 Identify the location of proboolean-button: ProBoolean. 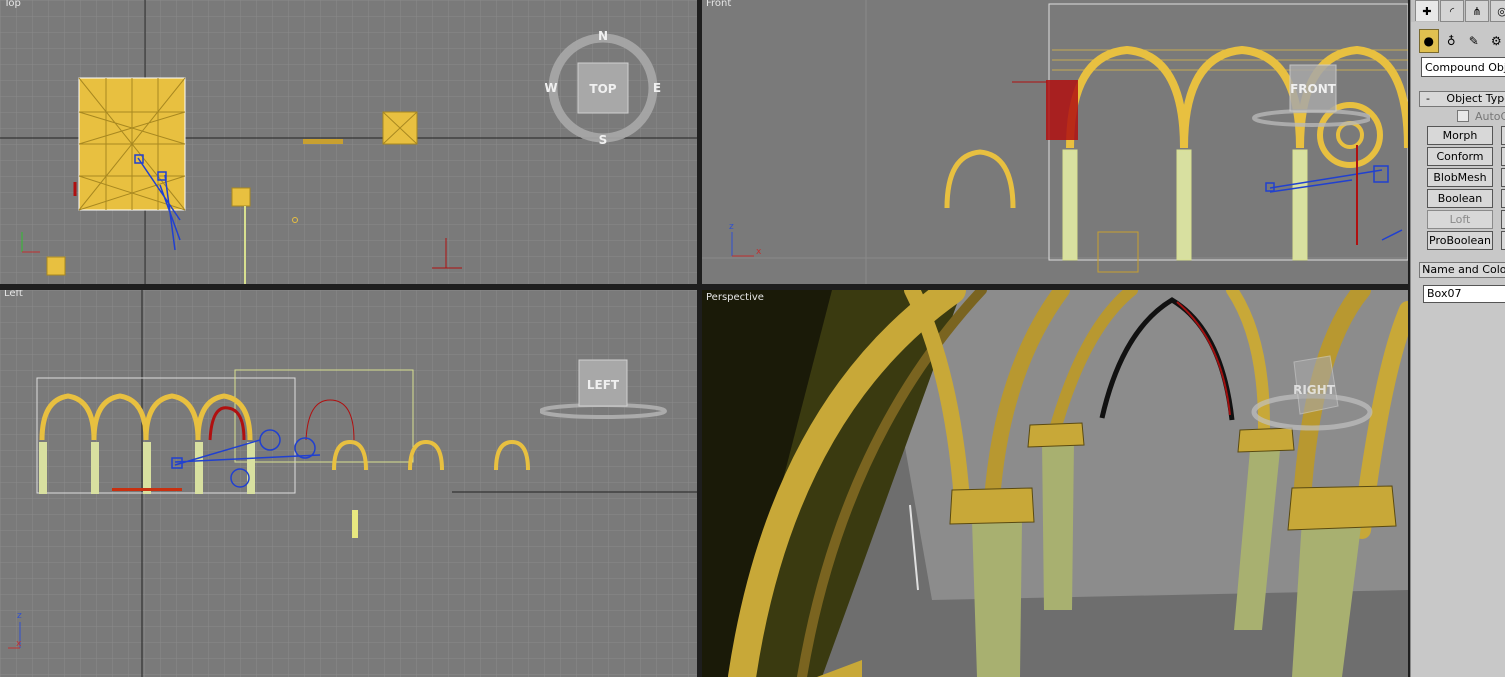
(1460, 240).